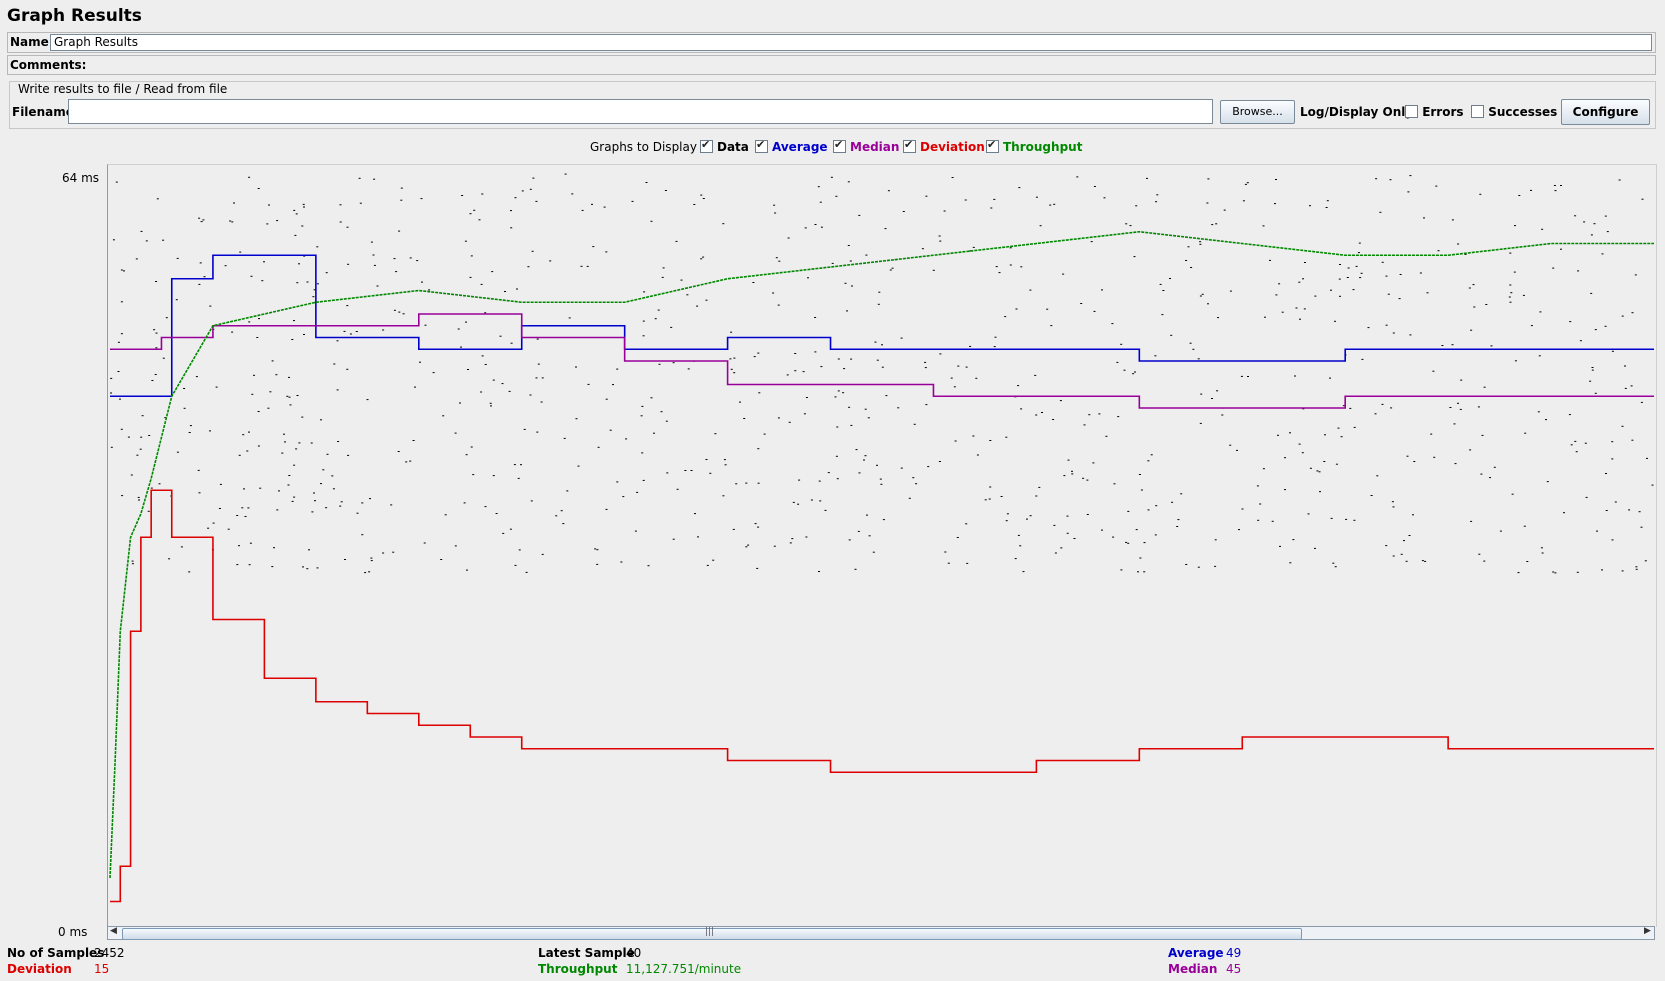 The width and height of the screenshot is (1665, 981). What do you see at coordinates (866, 146) in the screenshot?
I see `median-option: Median` at bounding box center [866, 146].